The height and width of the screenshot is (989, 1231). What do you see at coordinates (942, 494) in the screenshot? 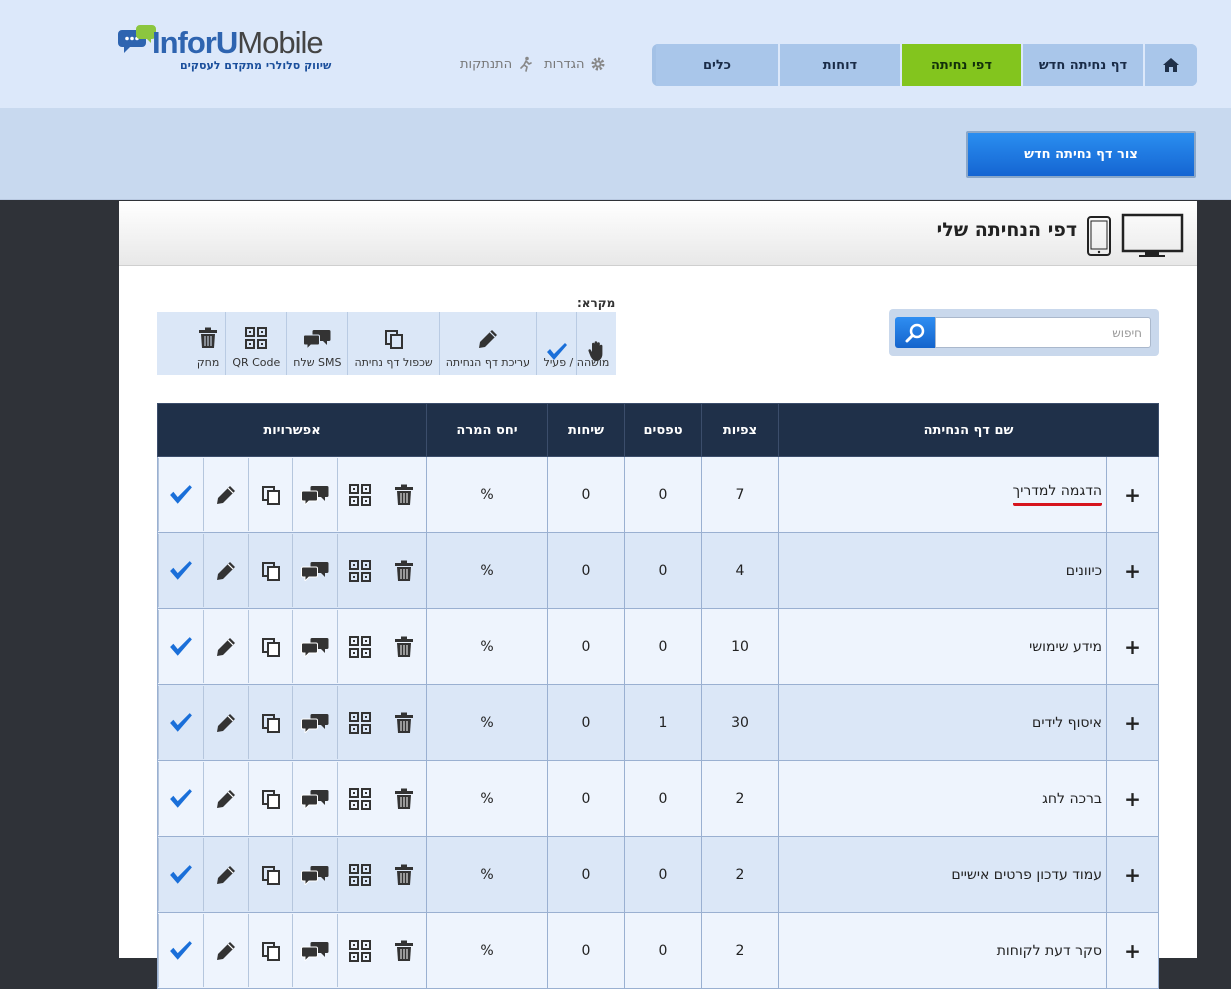
I see `landing-page-name: הדגמה למדריך` at bounding box center [942, 494].